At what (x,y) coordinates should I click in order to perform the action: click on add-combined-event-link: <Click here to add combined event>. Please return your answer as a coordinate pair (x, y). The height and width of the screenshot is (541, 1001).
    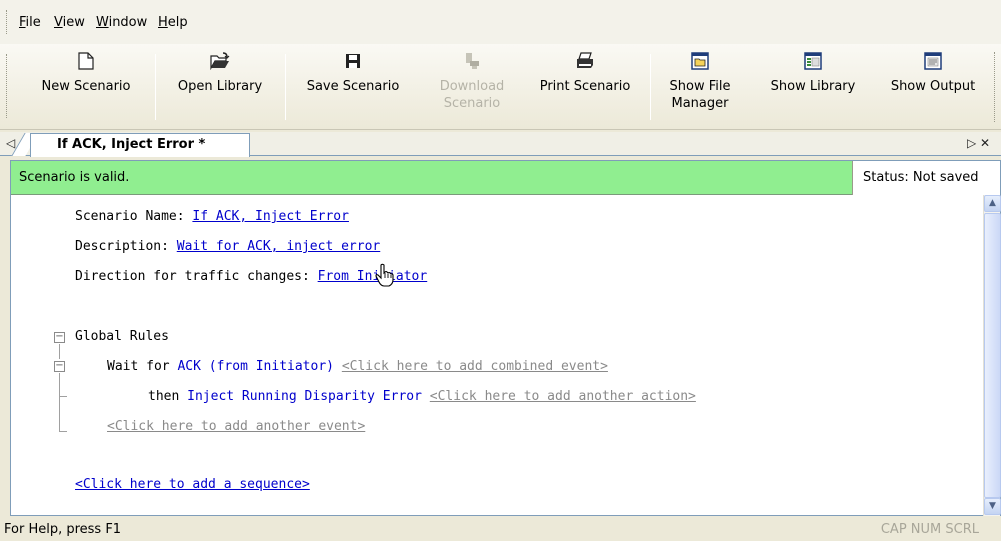
    Looking at the image, I should click on (475, 366).